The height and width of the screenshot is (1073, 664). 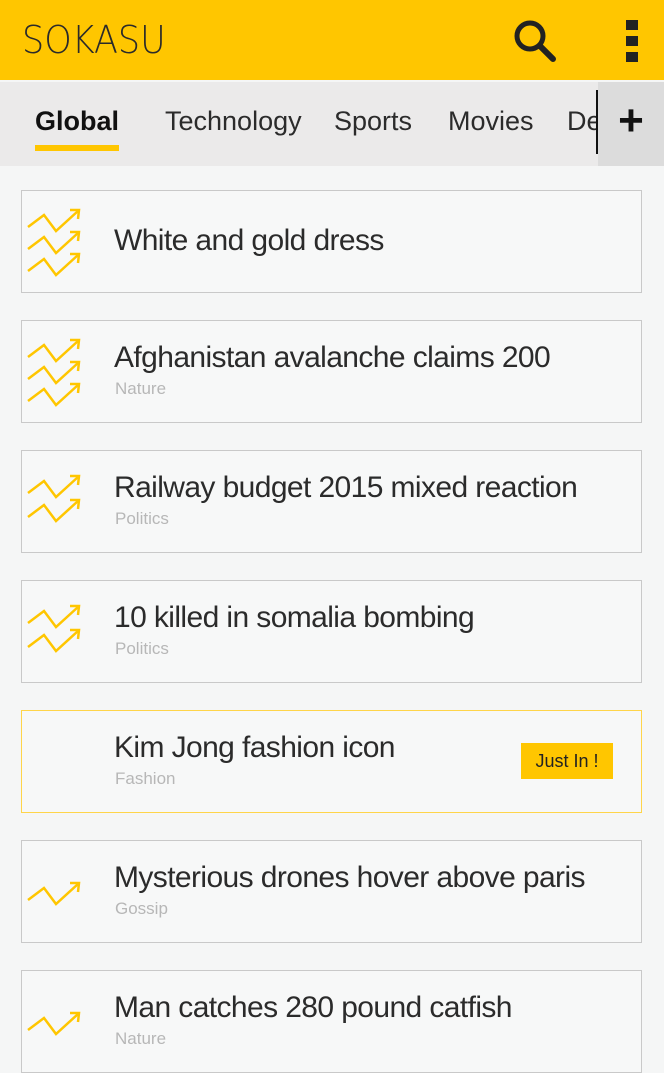 What do you see at coordinates (332, 357) in the screenshot?
I see `news-title: Afghanistan avalanche claims 200` at bounding box center [332, 357].